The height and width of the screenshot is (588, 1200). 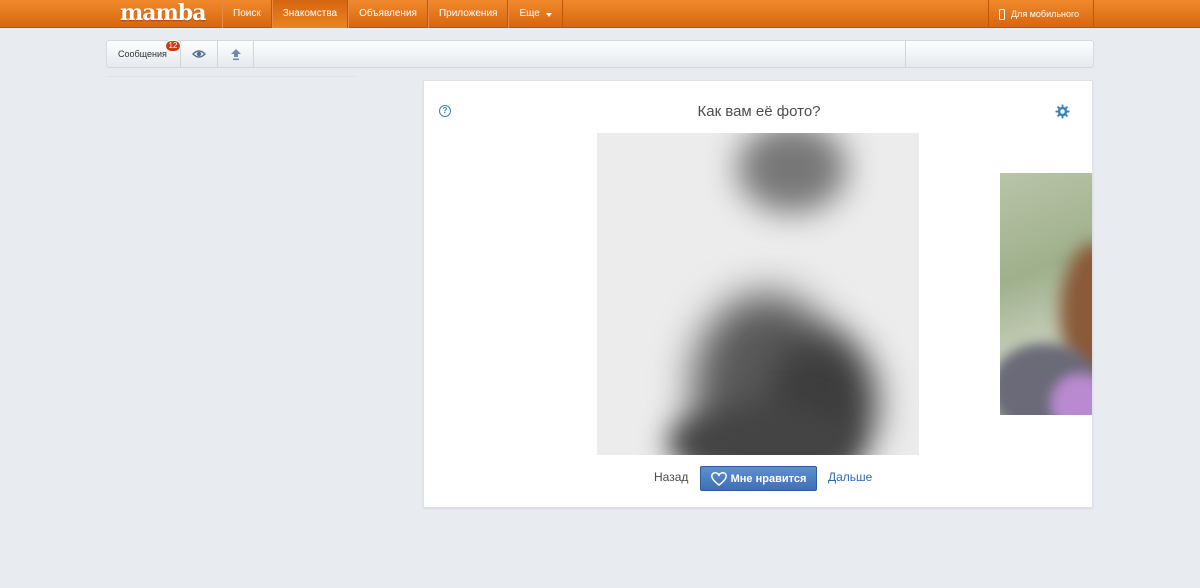 I want to click on rating-controls: Назад Мне нравится Дальше, so click(x=758, y=478).